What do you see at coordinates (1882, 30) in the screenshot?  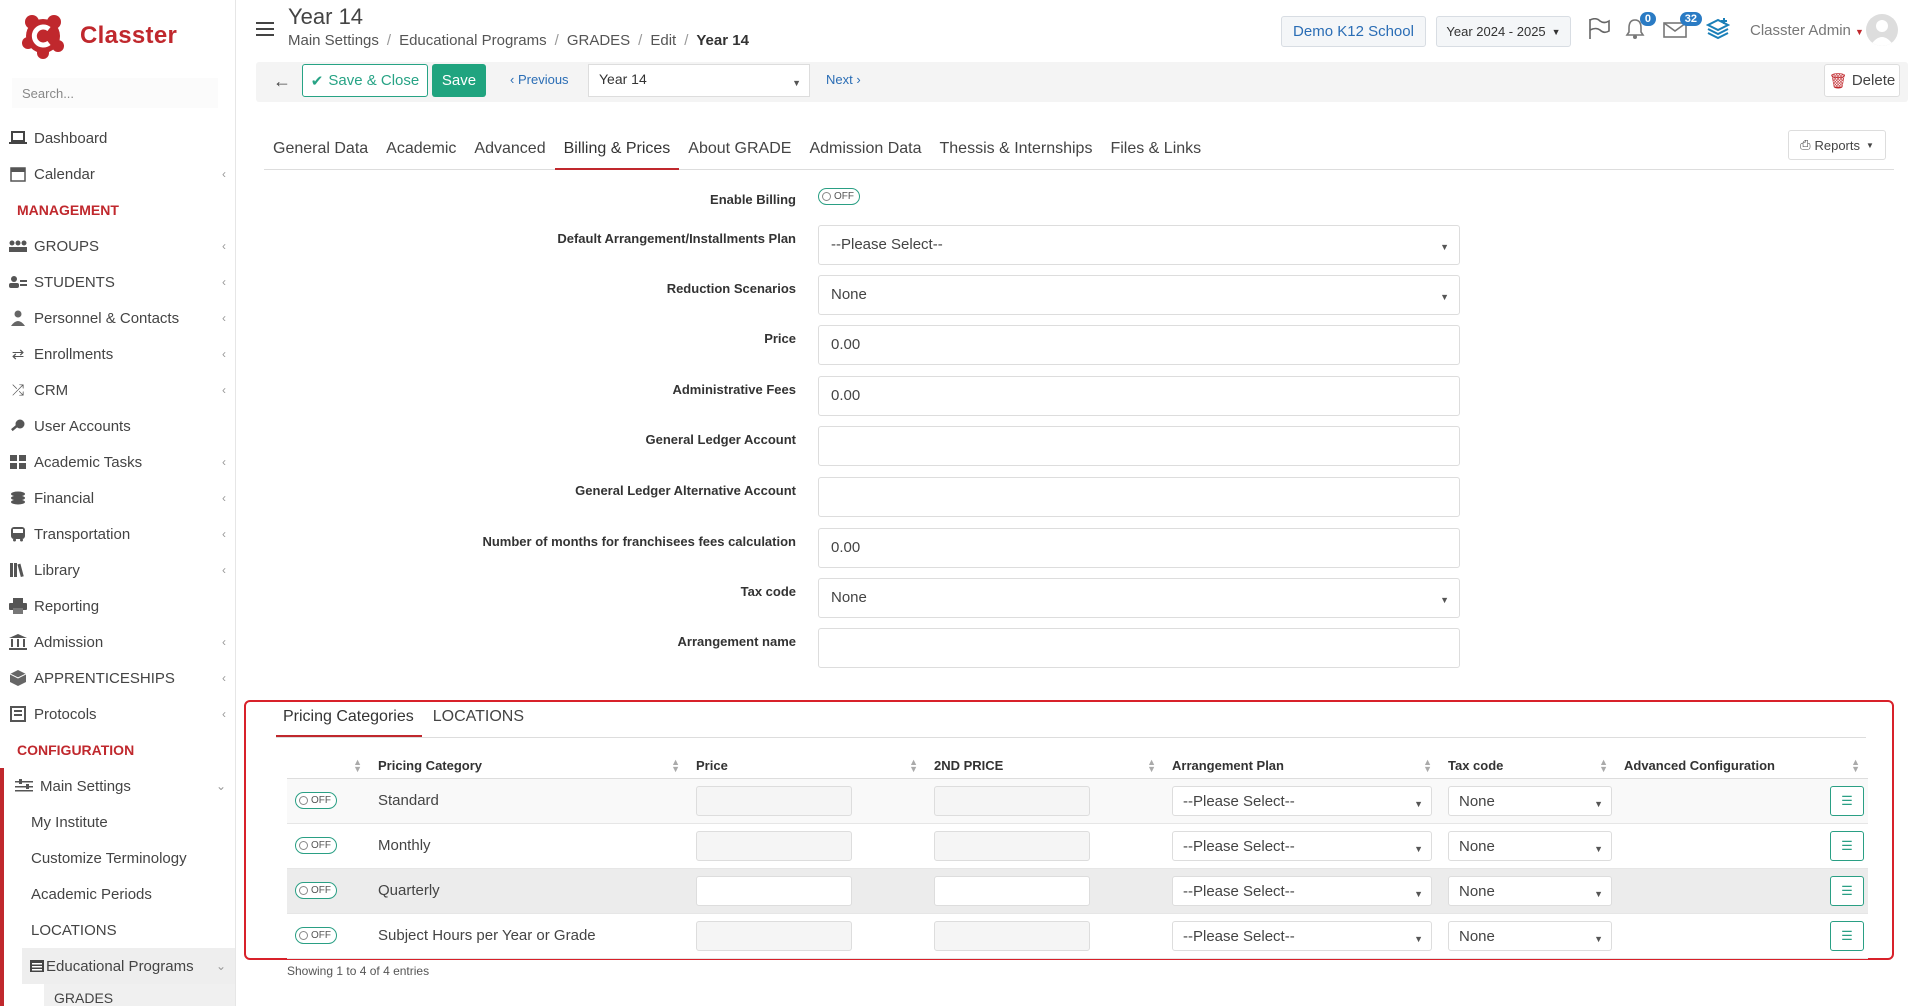 I see `avatar` at bounding box center [1882, 30].